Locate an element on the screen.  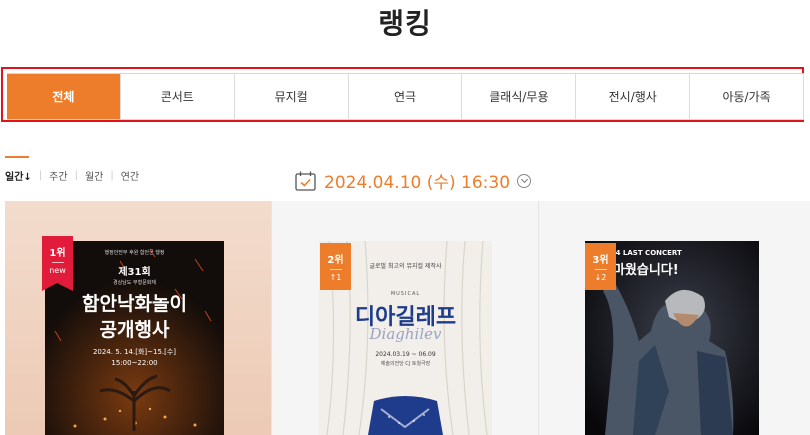
rank-badge: 1위 new is located at coordinates (57, 263).